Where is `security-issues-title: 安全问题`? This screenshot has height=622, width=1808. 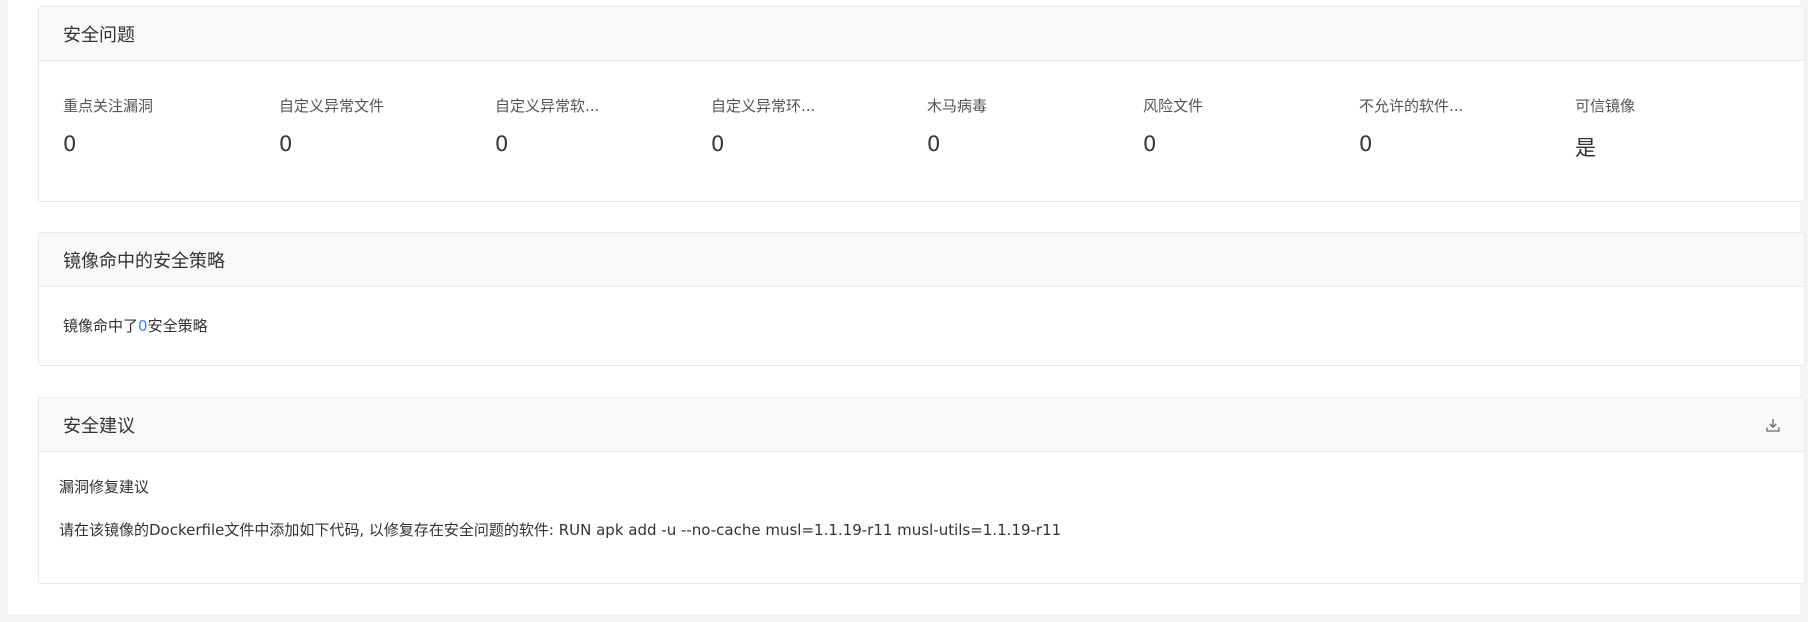 security-issues-title: 安全问题 is located at coordinates (99, 35).